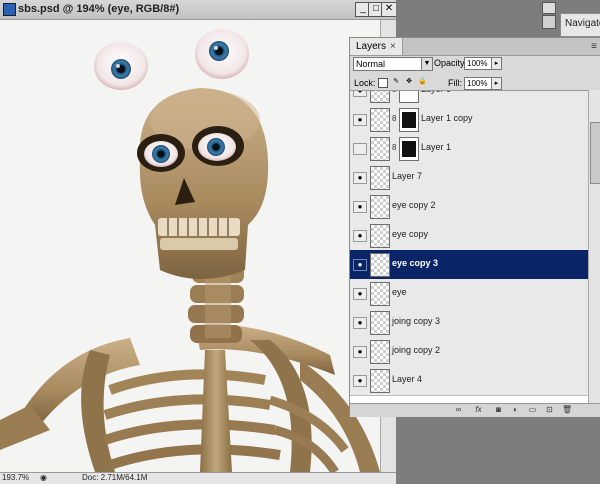 The image size is (600, 484). Describe the element at coordinates (407, 379) in the screenshot. I see `layer-name: Layer 4` at that location.